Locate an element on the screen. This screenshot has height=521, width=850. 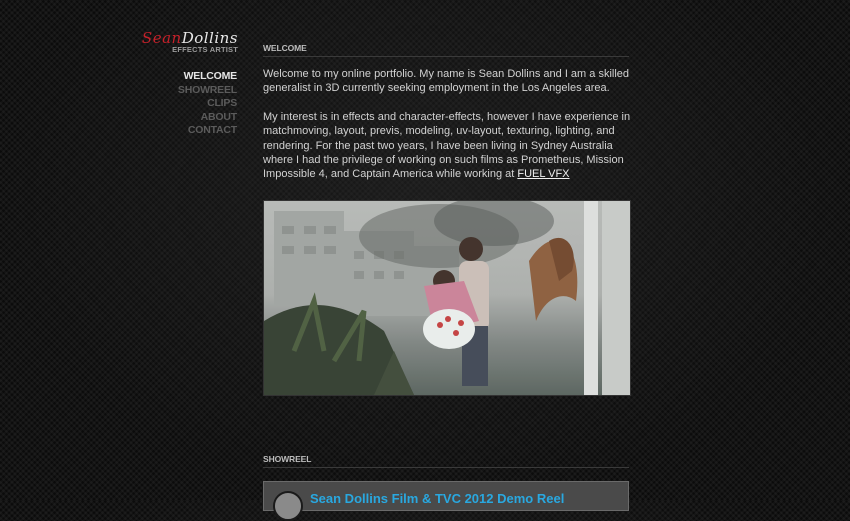
nav-item-about: ABOUT is located at coordinates (194, 118).